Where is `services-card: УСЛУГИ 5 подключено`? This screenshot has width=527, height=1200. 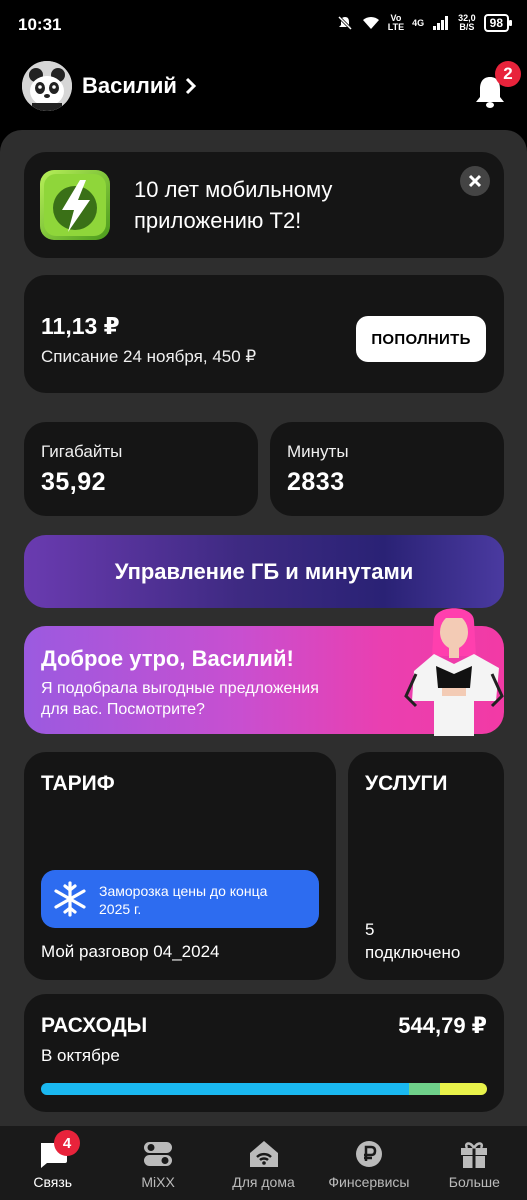 services-card: УСЛУГИ 5 подключено is located at coordinates (426, 866).